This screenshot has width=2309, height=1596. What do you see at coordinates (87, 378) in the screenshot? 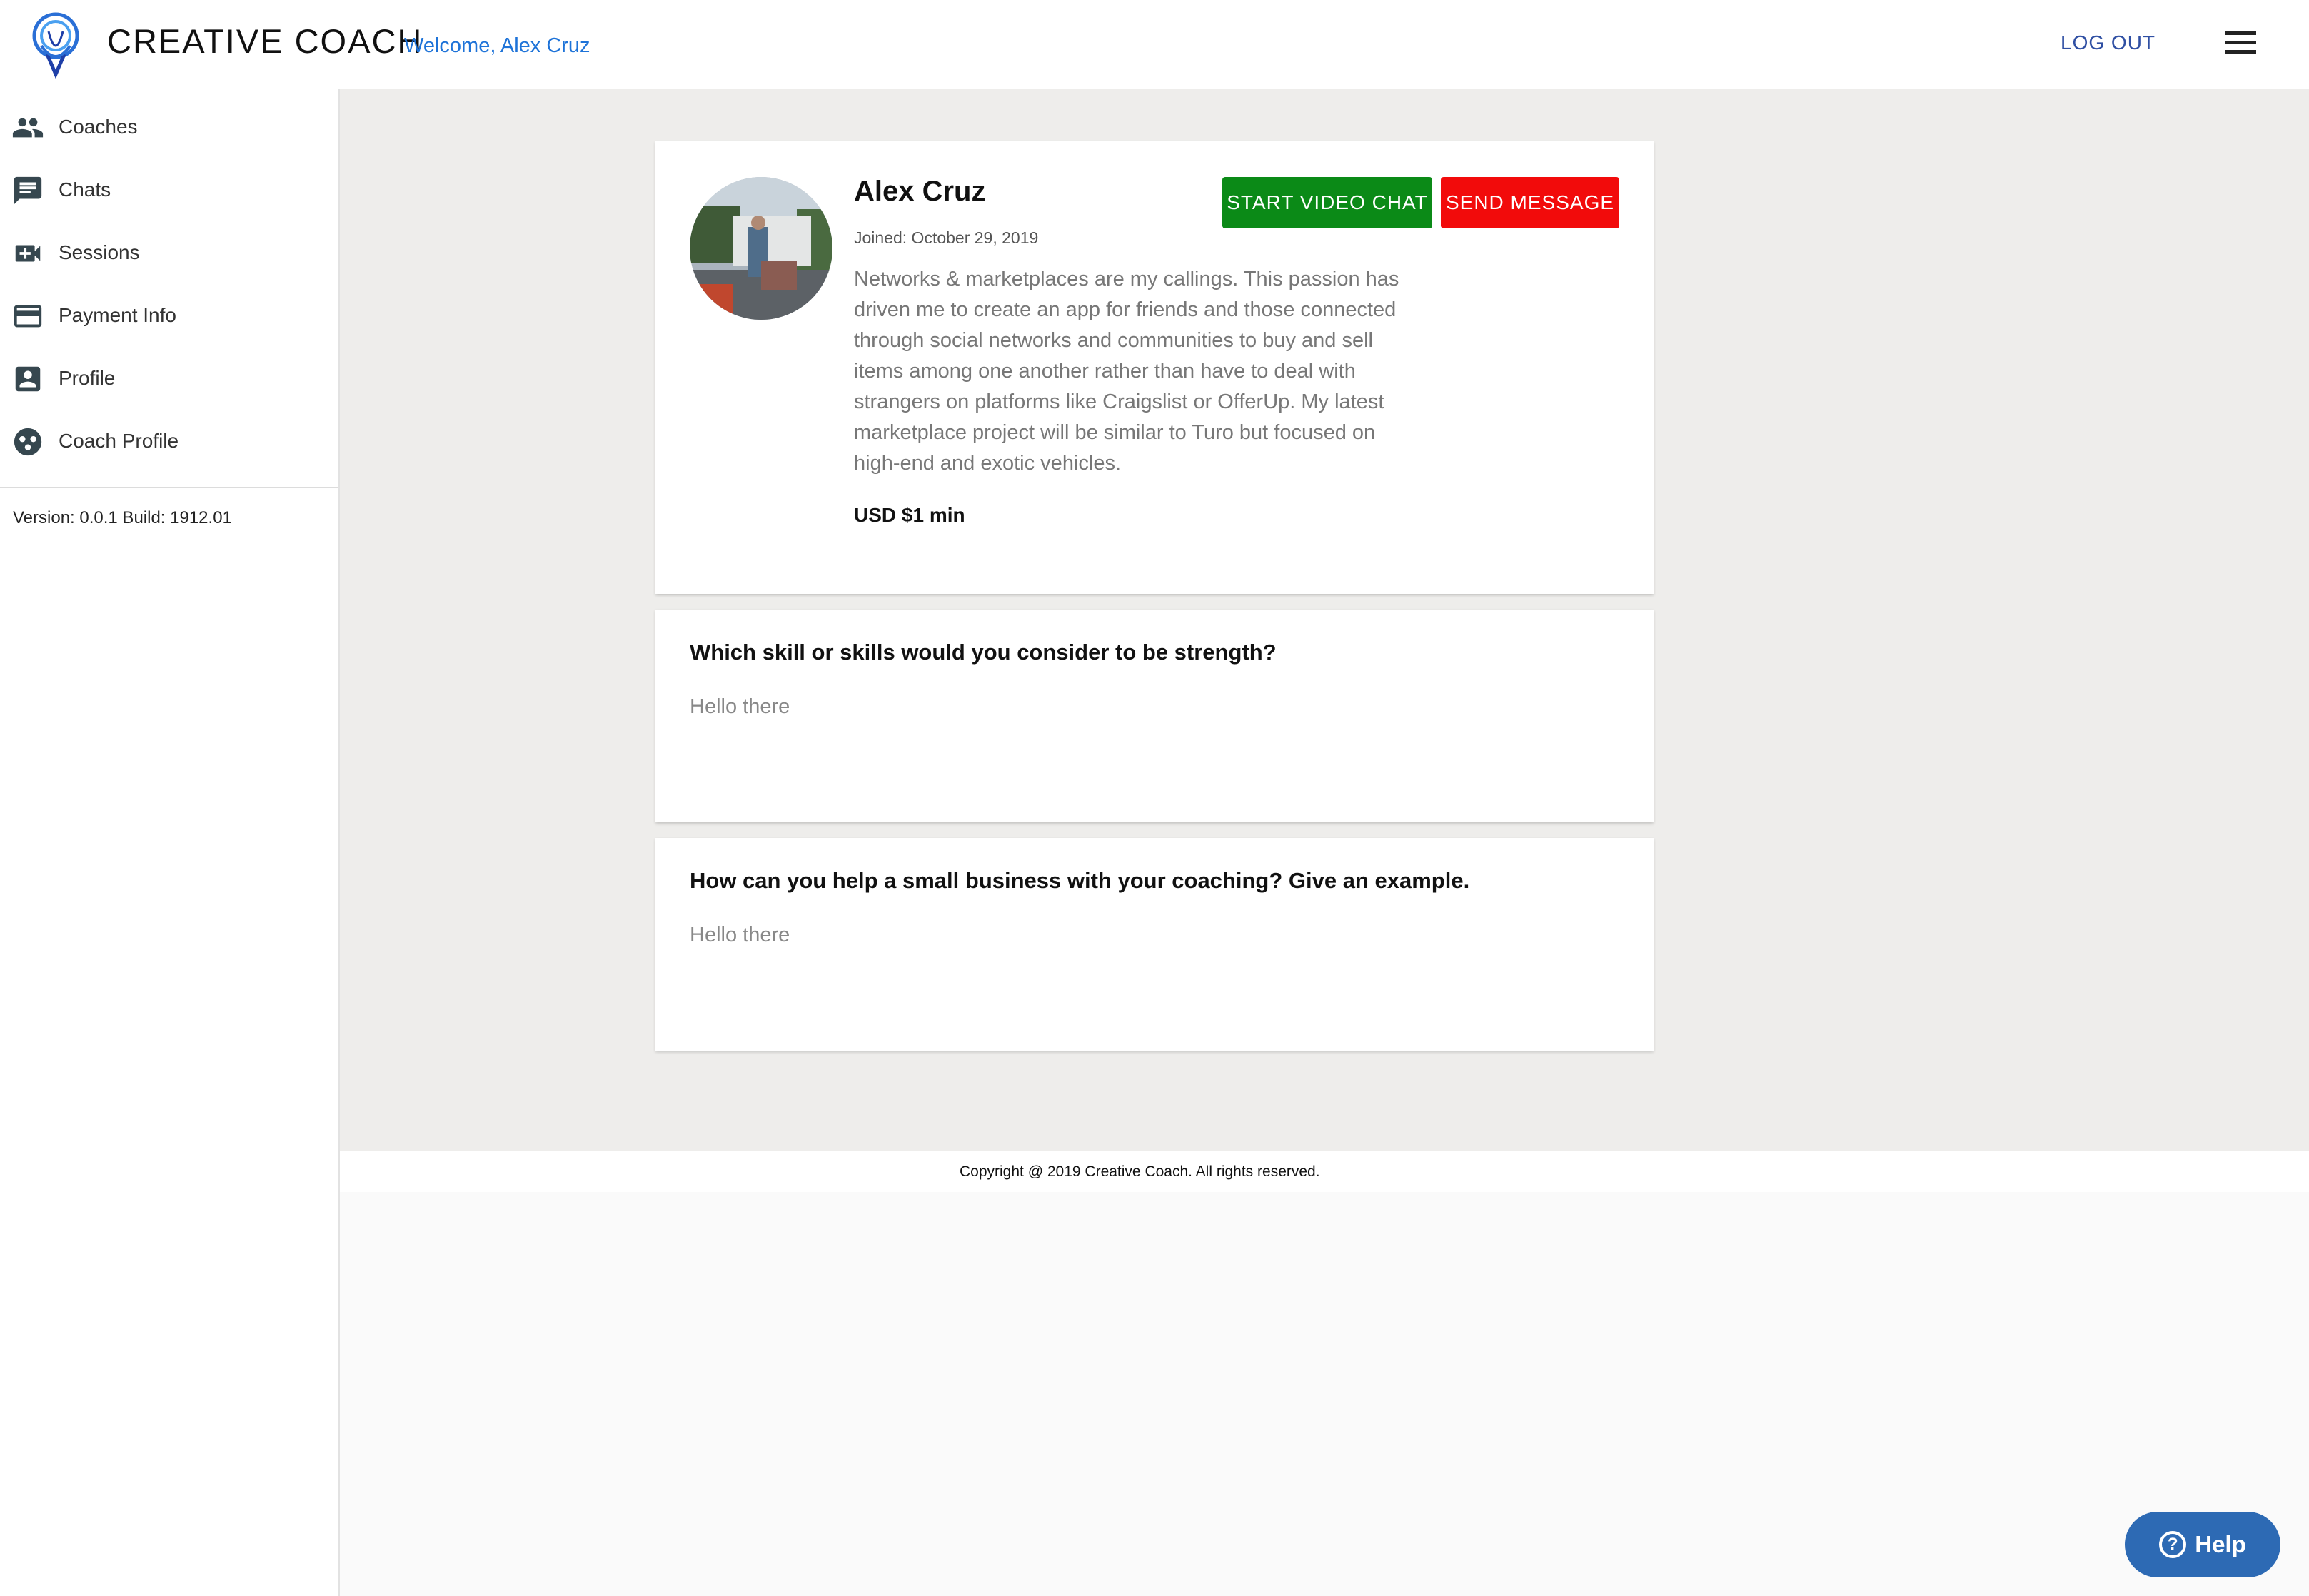
I see `sidebar-item-label: Profile` at bounding box center [87, 378].